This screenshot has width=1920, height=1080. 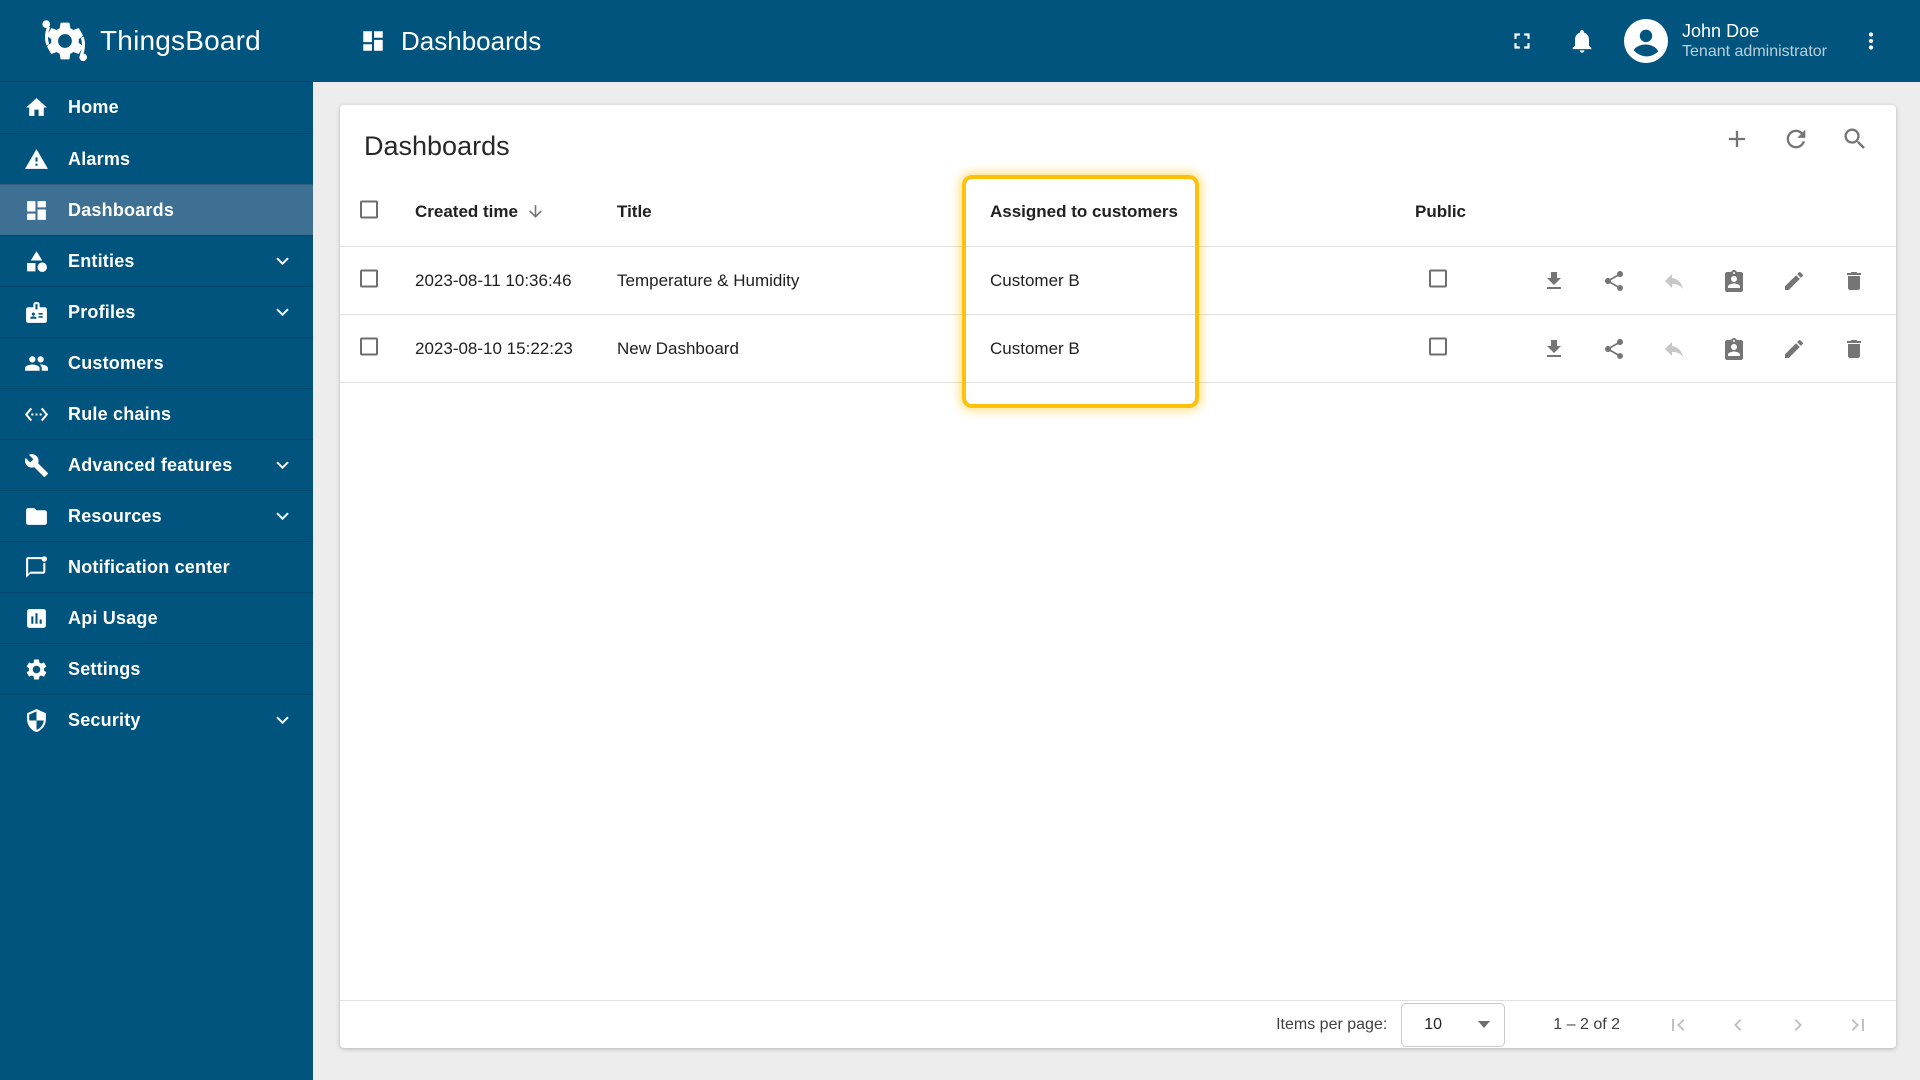 What do you see at coordinates (1646, 41) in the screenshot?
I see `avatar` at bounding box center [1646, 41].